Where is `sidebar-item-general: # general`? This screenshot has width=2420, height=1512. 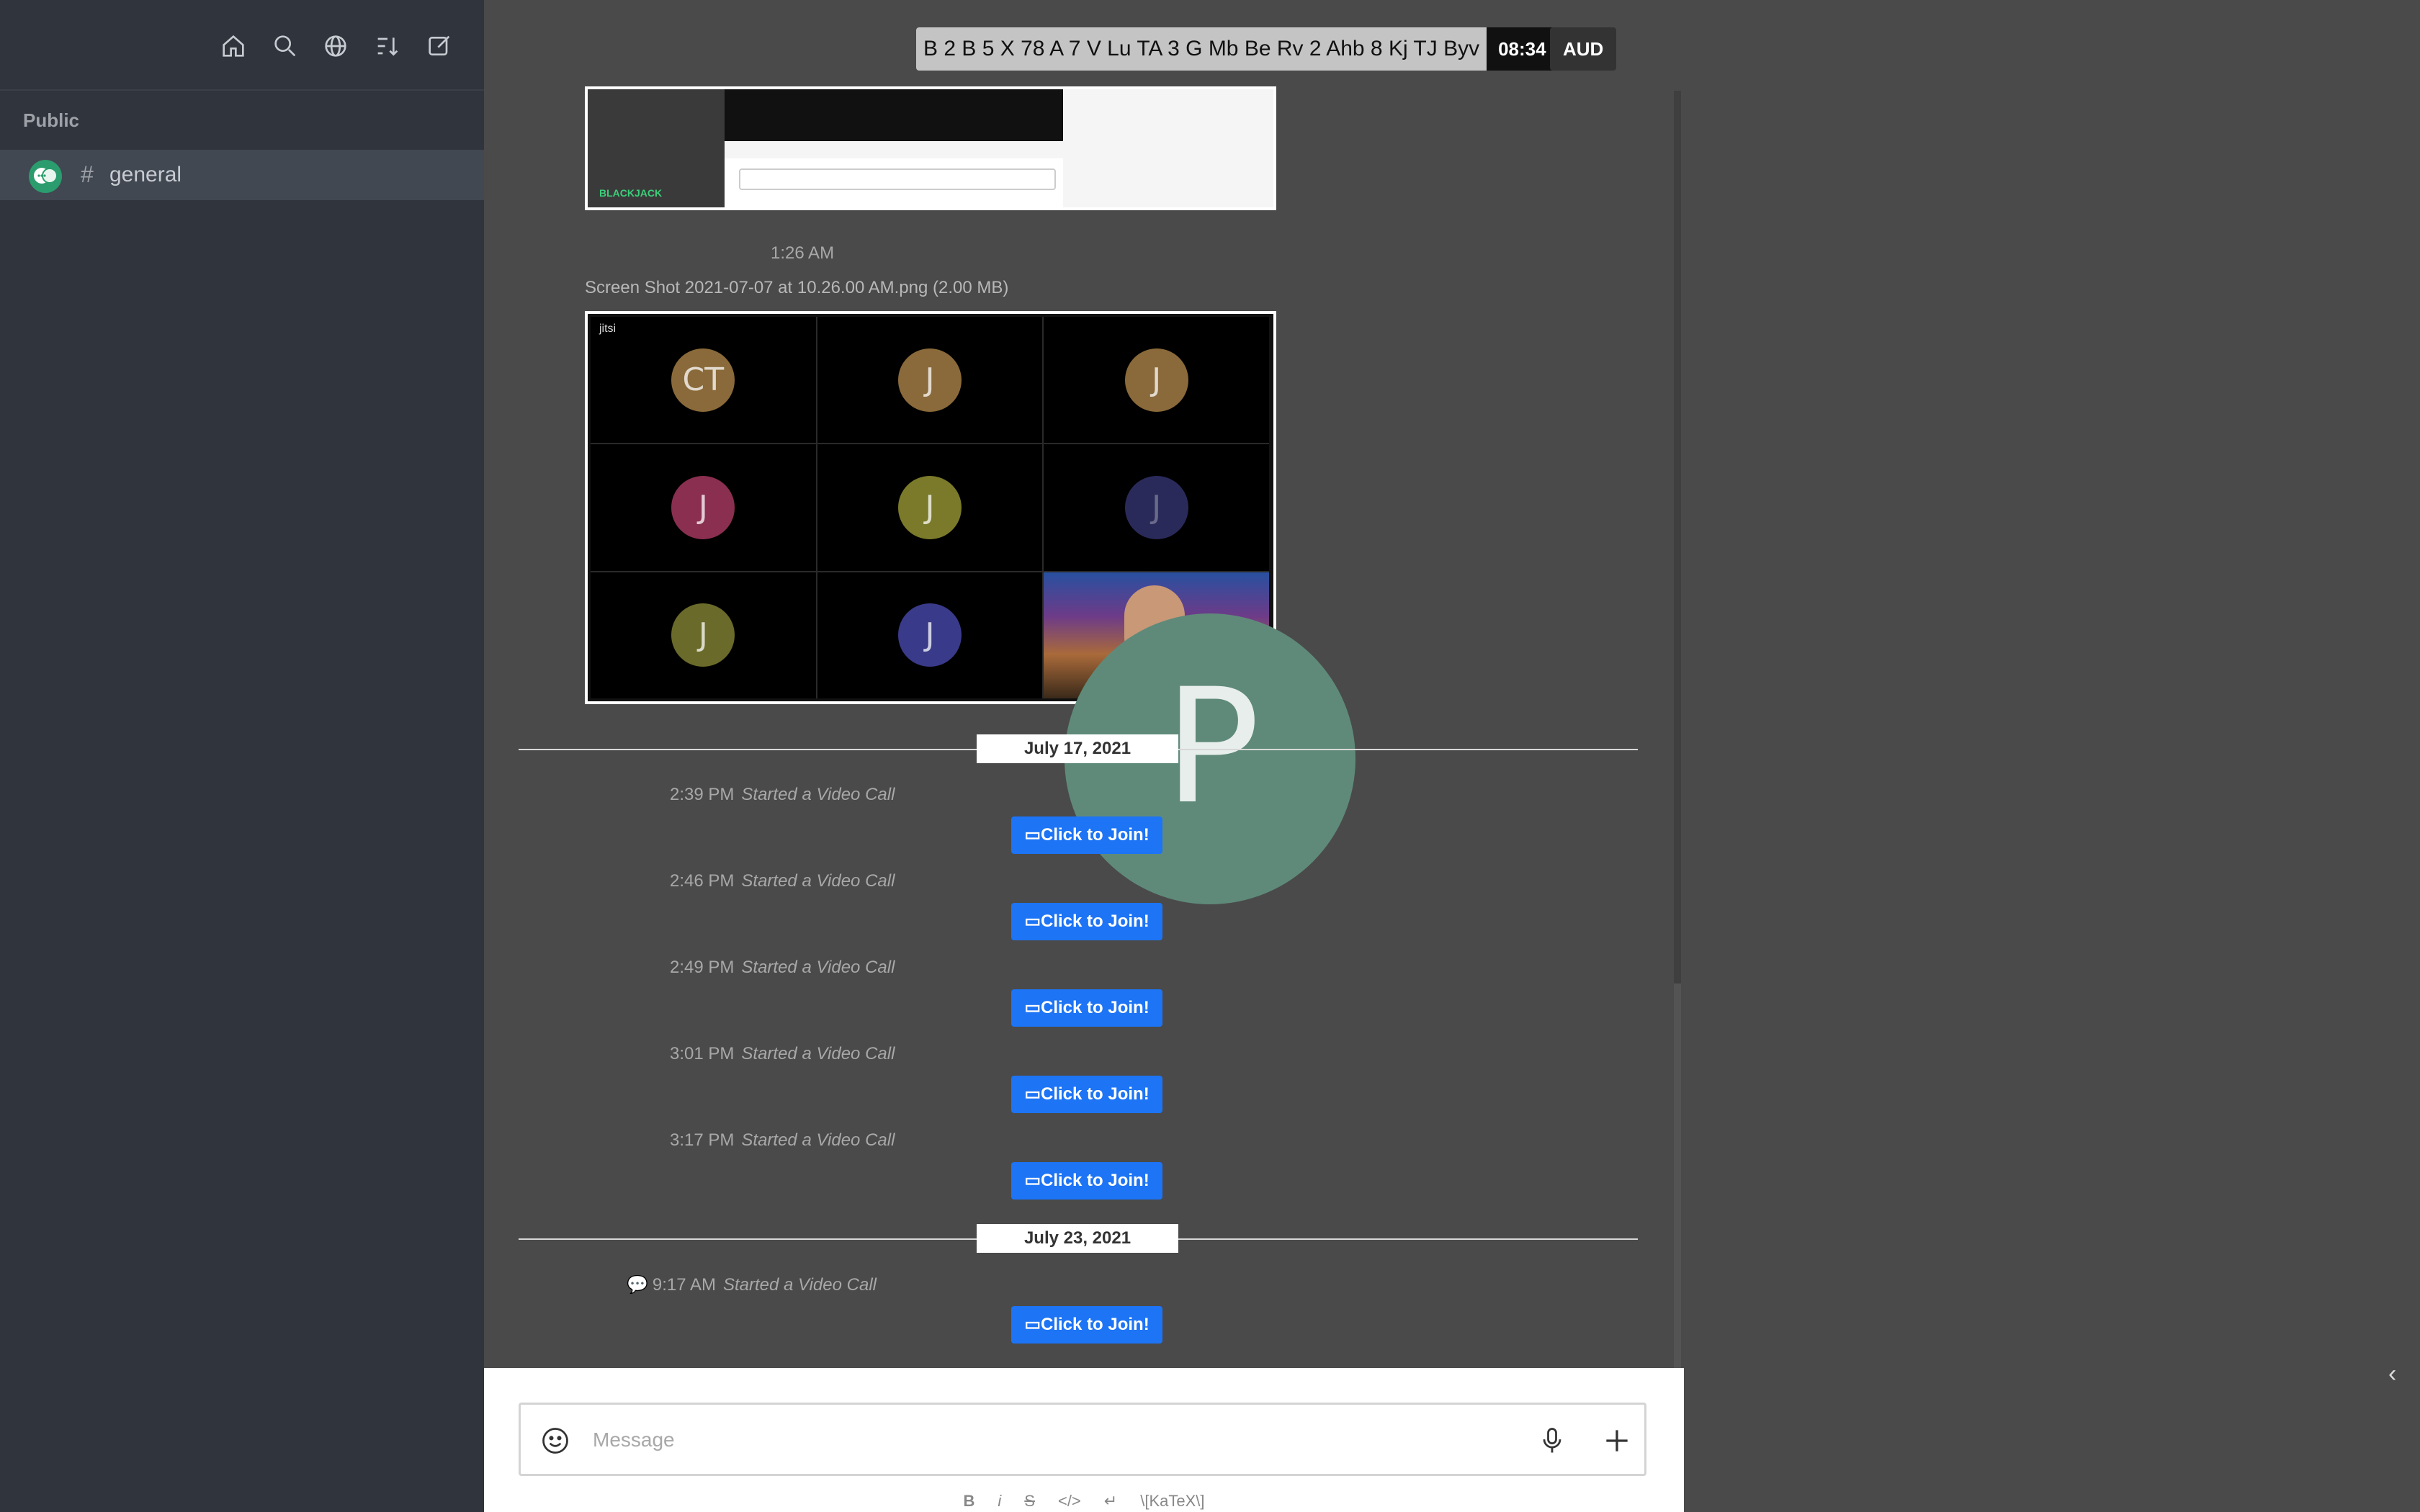
sidebar-item-general: # general is located at coordinates (242, 175).